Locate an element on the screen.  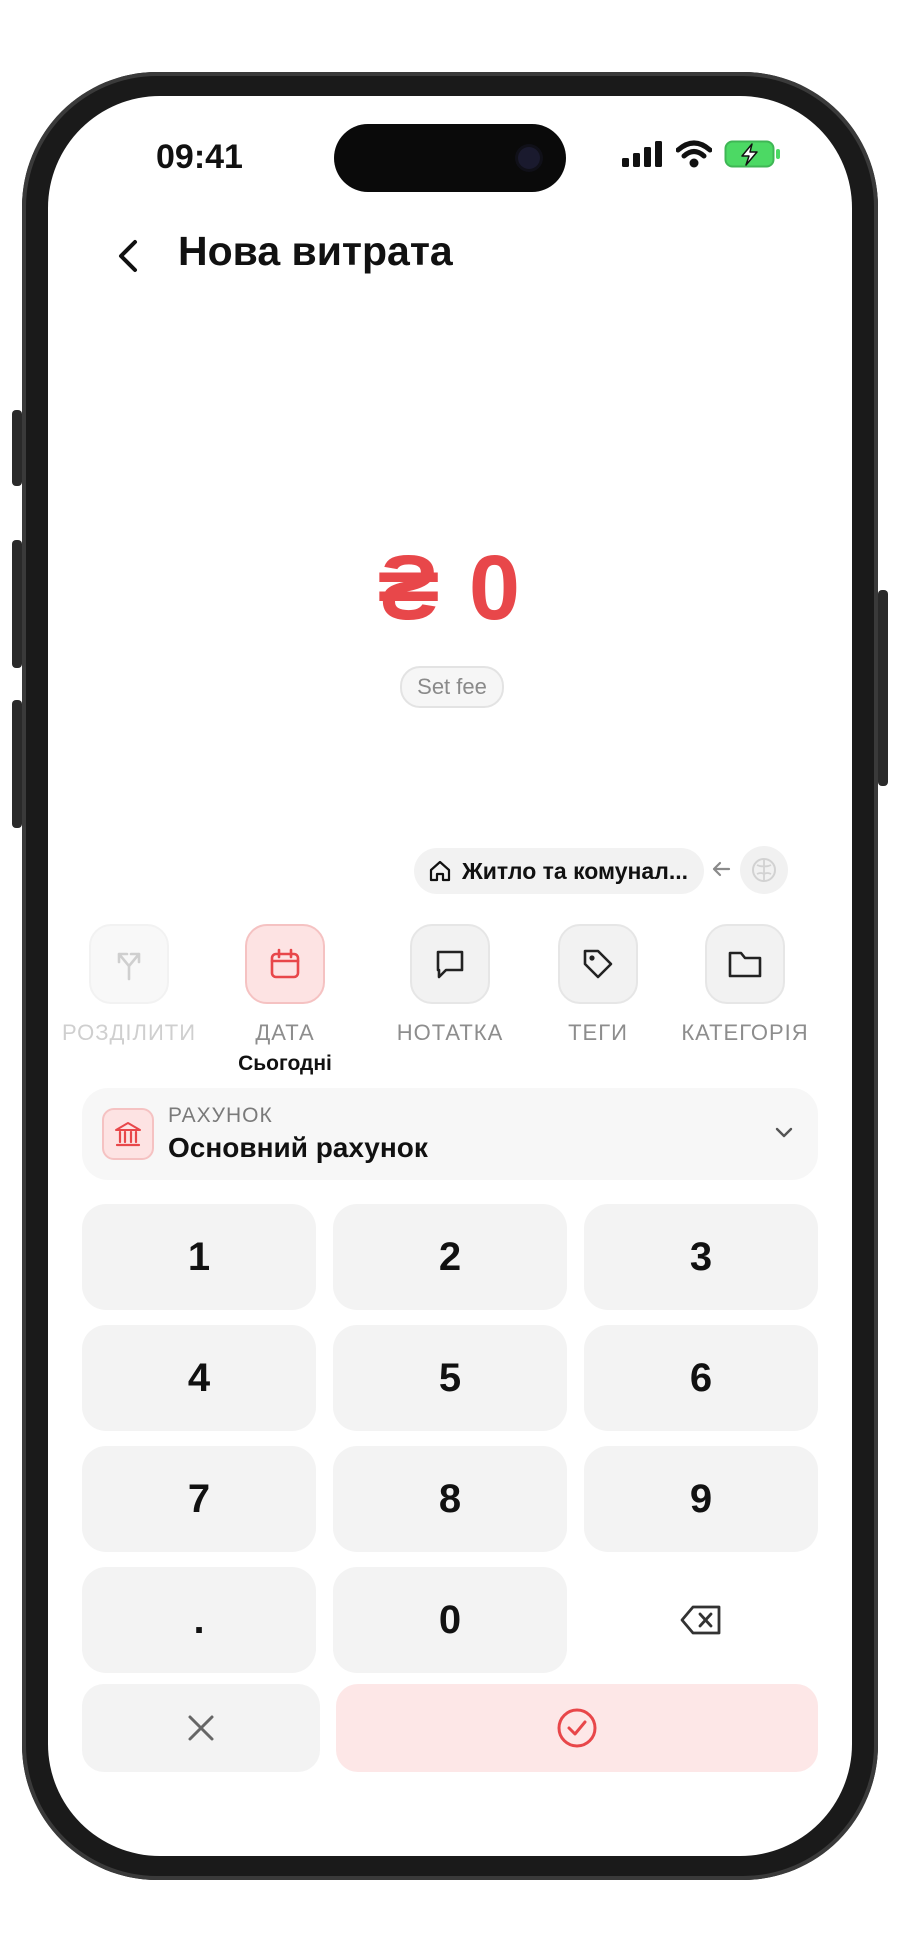
chevron-left-icon is located at coordinates (128, 256).